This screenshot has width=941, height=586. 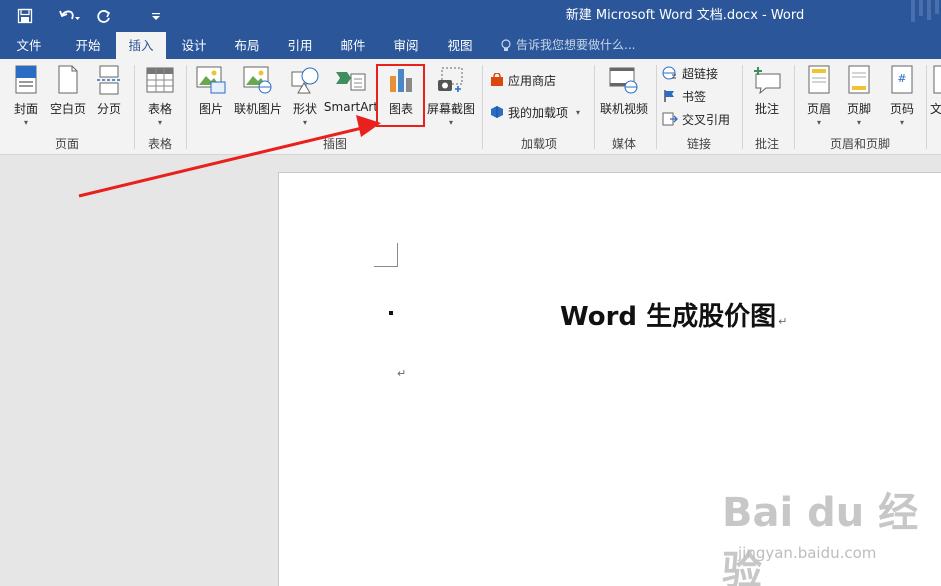 I want to click on group-label-illustrations: 插图, so click(x=334, y=144).